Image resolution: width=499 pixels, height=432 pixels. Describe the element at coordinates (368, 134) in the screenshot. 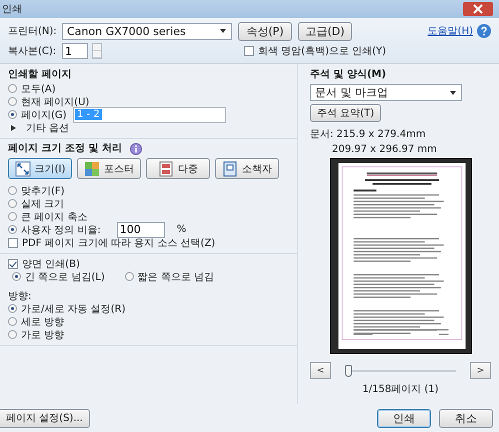

I see `document-size: 문서: 215.9 x 279.4mm` at that location.